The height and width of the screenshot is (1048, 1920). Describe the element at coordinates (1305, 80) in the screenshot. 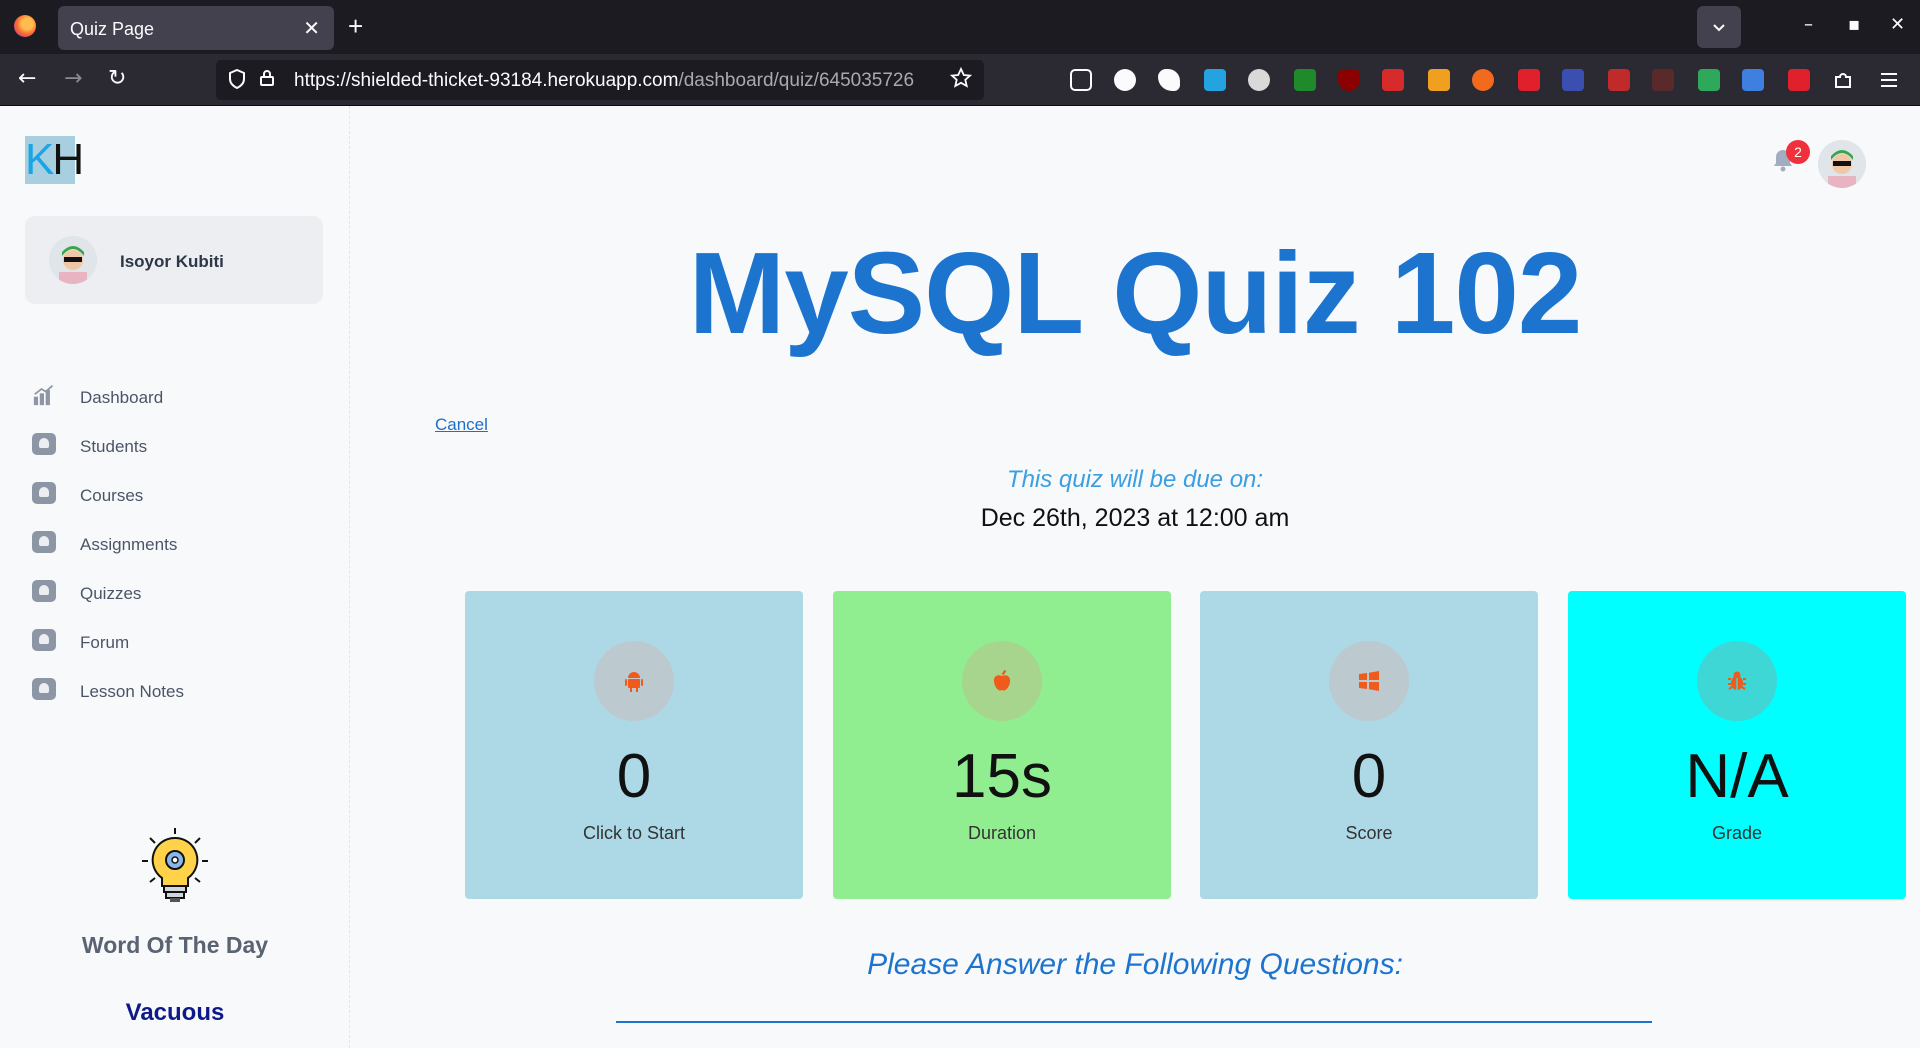

I see `download-arrow-extension-icon` at that location.